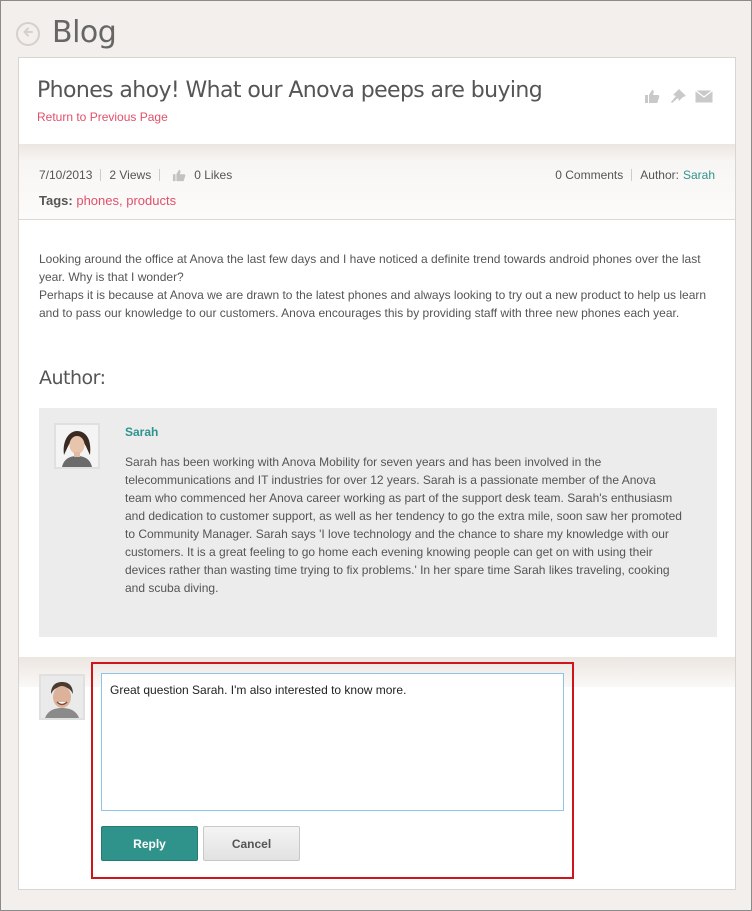 This screenshot has width=752, height=911. What do you see at coordinates (66, 175) in the screenshot?
I see `post-date: 7/10/2013` at bounding box center [66, 175].